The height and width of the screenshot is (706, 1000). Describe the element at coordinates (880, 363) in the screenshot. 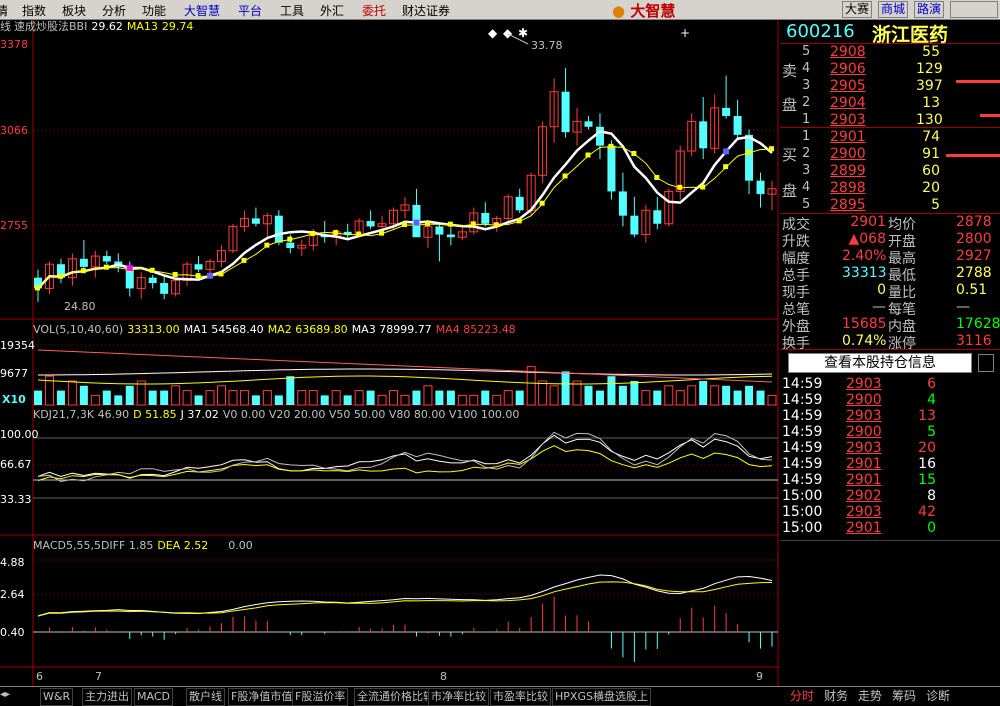

I see `holdings-button: 查看本股持仓信息` at that location.